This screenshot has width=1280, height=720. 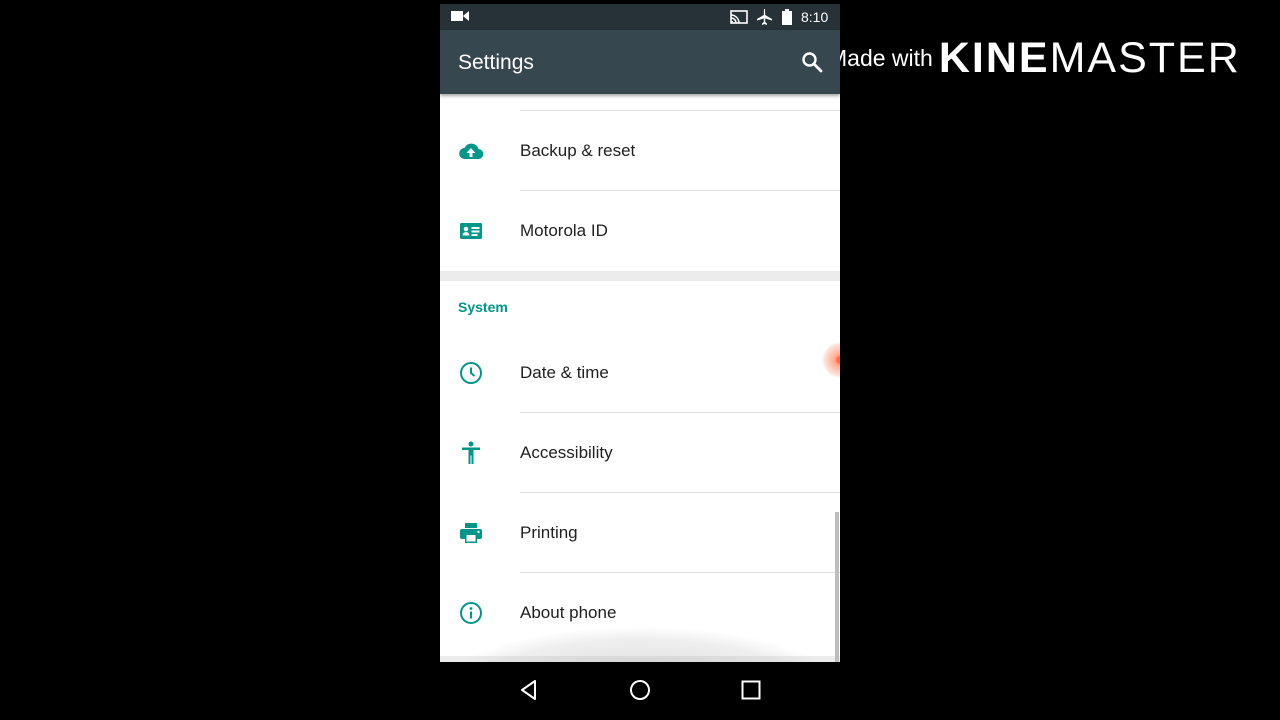 I want to click on cloud-upload-icon, so click(x=471, y=151).